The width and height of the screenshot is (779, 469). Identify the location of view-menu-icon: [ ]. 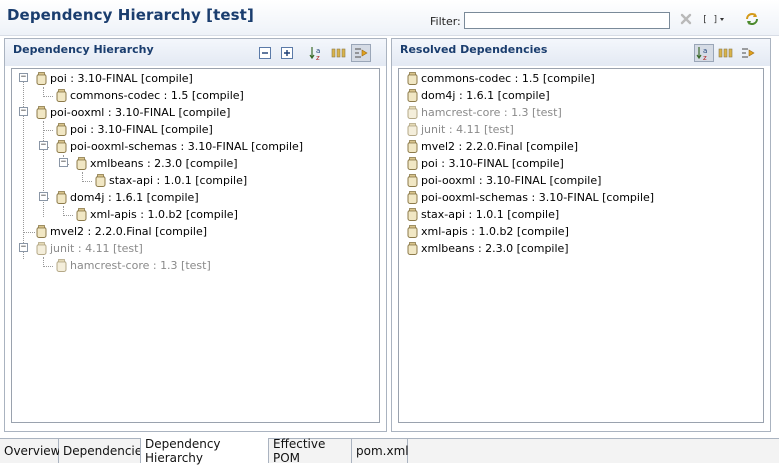
(713, 19).